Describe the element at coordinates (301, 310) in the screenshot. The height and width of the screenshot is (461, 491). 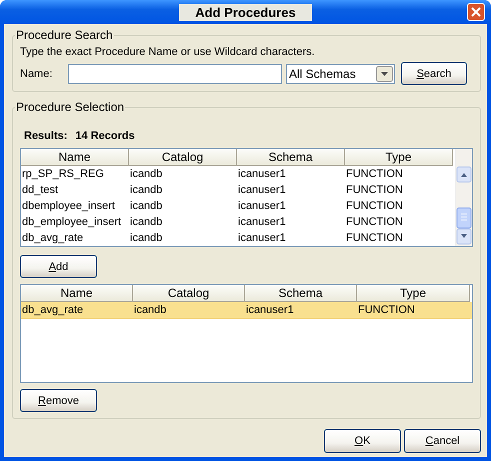
I see `table-cell: icanuser1` at that location.